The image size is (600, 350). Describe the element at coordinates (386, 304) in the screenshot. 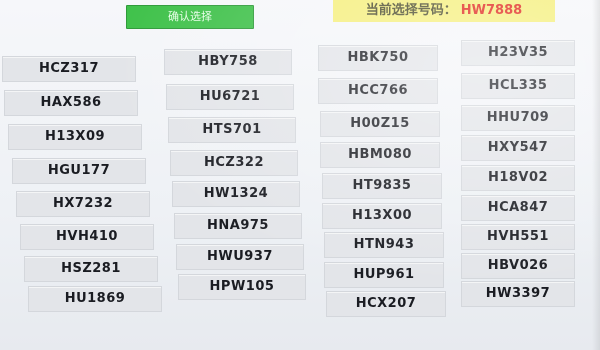

I see `plate-button: HCX207` at that location.